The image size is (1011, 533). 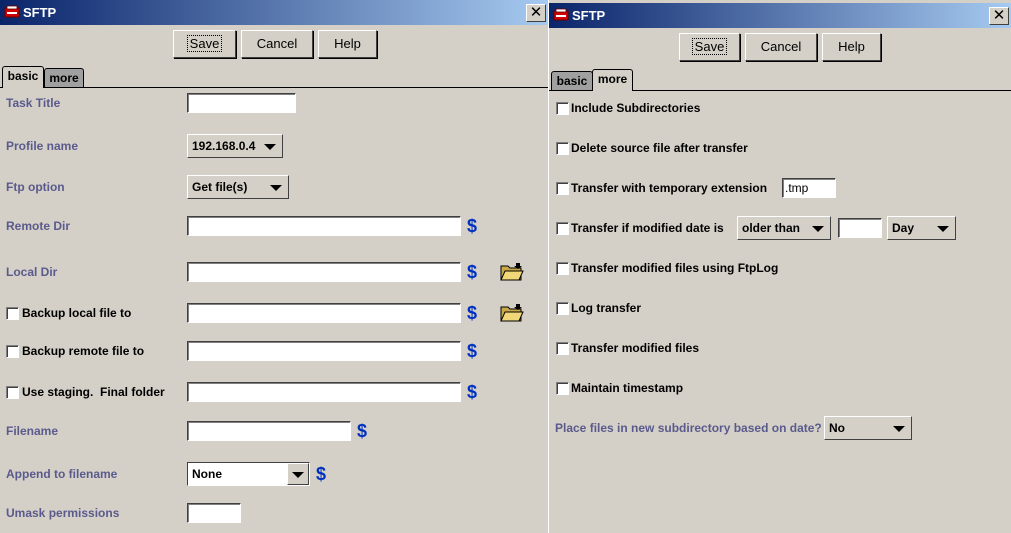 I want to click on temp-ext-input: .tmp, so click(x=809, y=188).